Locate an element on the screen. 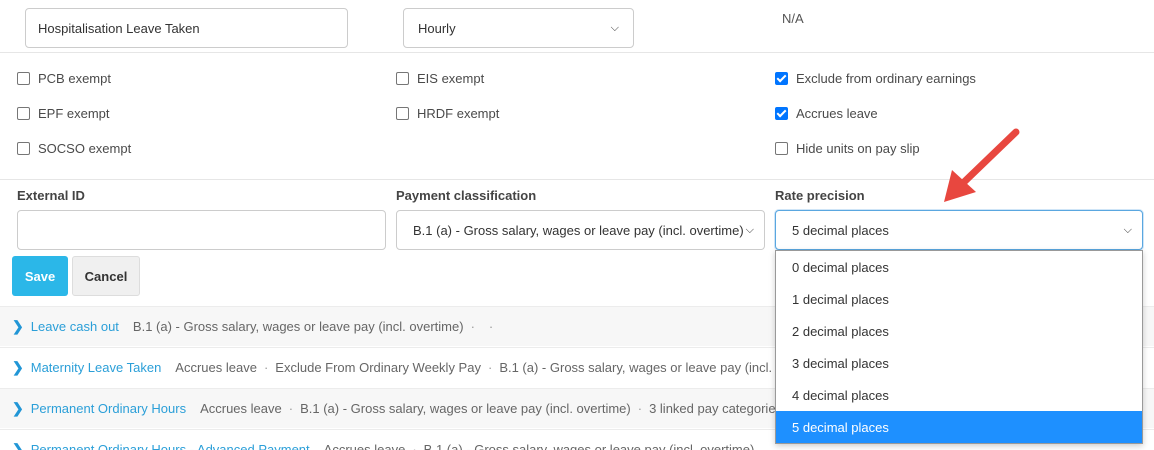 This screenshot has width=1154, height=450. rate-precision-option: 4 decimal places is located at coordinates (959, 395).